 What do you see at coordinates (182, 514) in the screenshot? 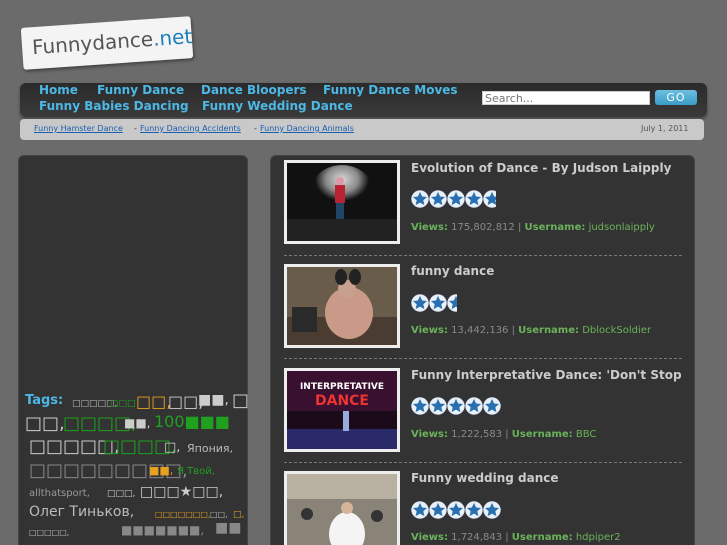
I see `tag-link: □□□□□□□,` at bounding box center [182, 514].